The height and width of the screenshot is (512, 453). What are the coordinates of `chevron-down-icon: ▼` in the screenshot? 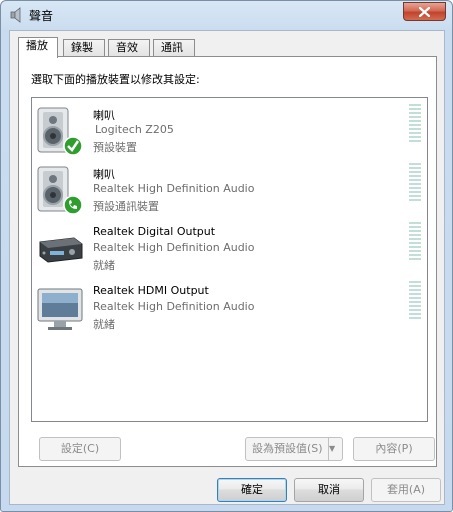 It's located at (335, 449).